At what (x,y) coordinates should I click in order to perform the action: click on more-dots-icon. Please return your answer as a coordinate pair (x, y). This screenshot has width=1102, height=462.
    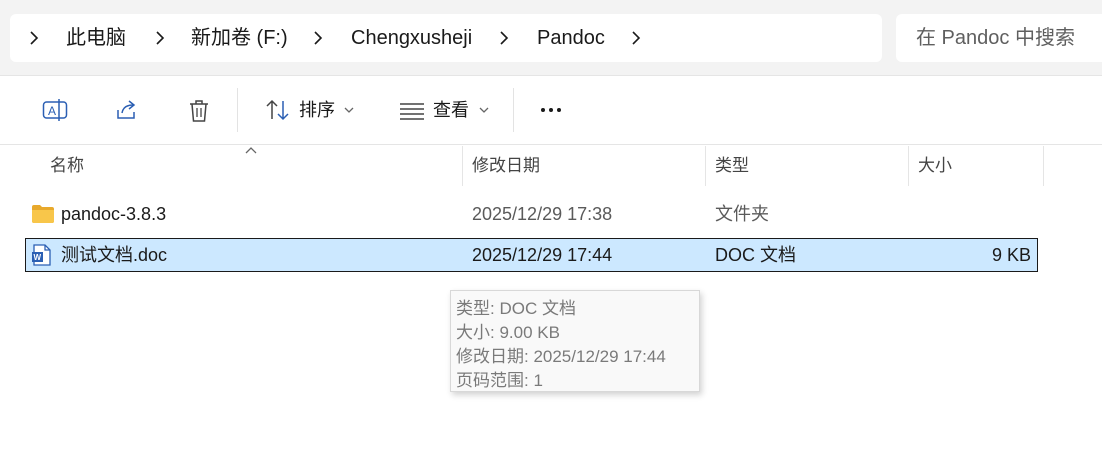
    Looking at the image, I should click on (551, 110).